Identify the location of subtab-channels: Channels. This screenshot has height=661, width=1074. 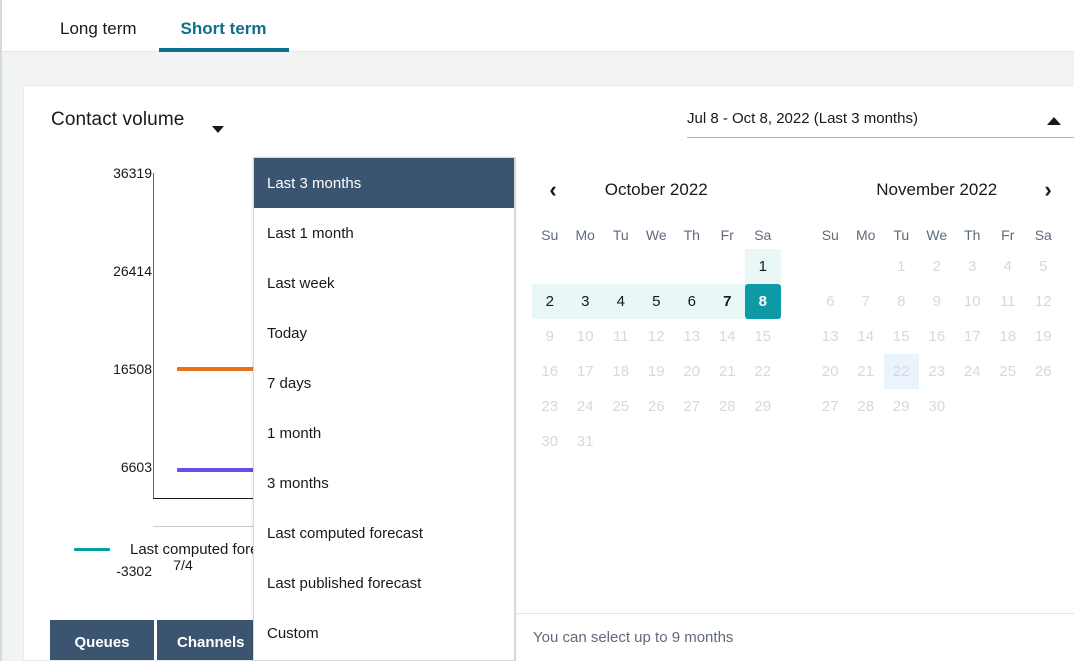
(211, 640).